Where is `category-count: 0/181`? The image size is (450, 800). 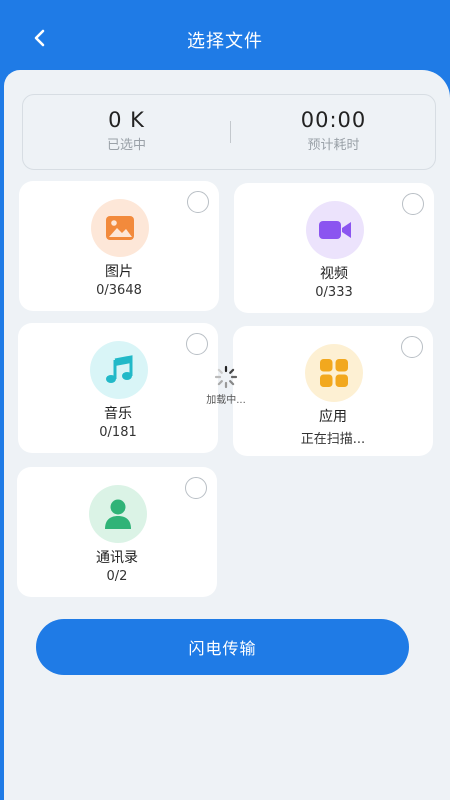
category-count: 0/181 is located at coordinates (118, 432).